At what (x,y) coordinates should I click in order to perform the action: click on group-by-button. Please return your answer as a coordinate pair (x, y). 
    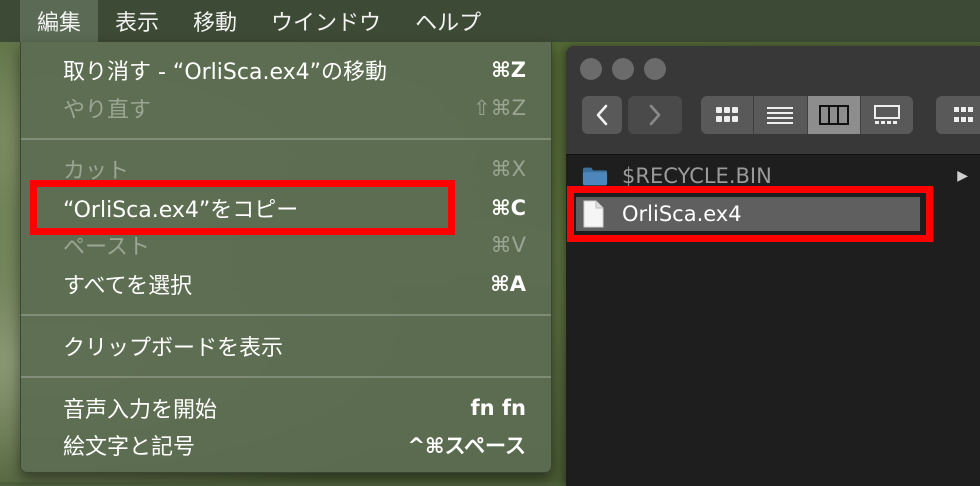
    Looking at the image, I should click on (958, 115).